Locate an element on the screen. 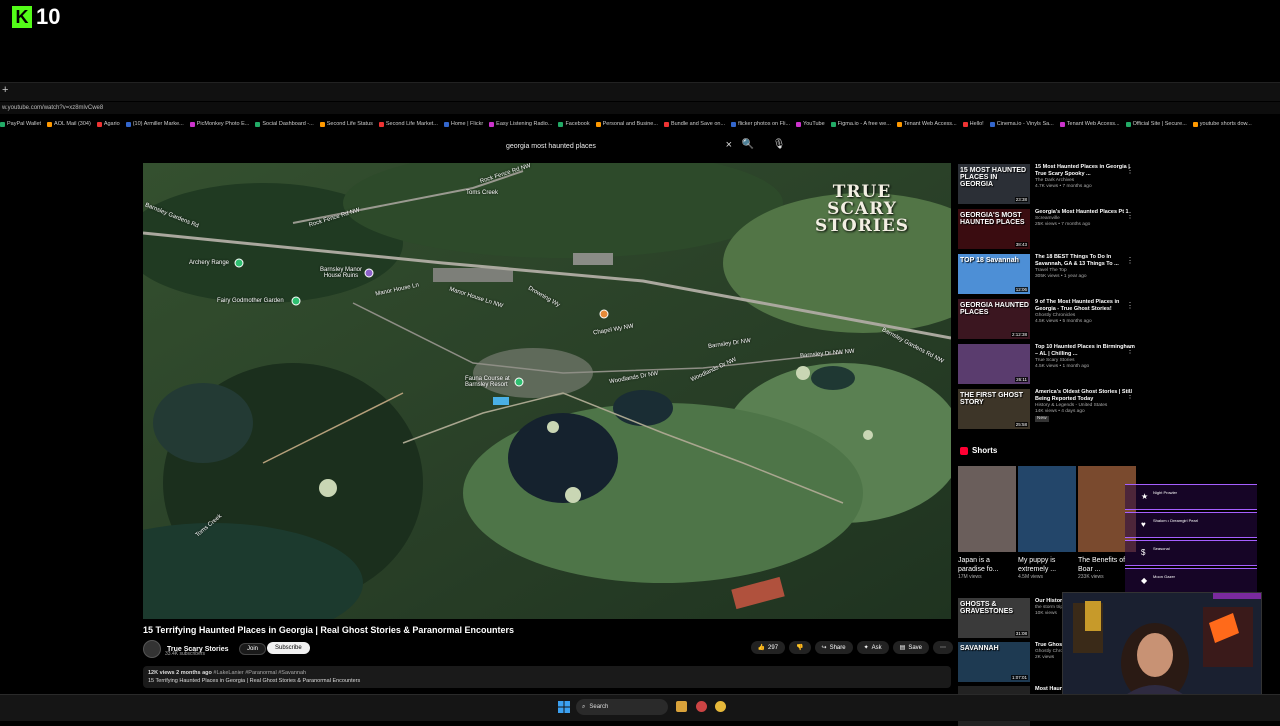 The height and width of the screenshot is (726, 1280). like-count: 297 is located at coordinates (773, 647).